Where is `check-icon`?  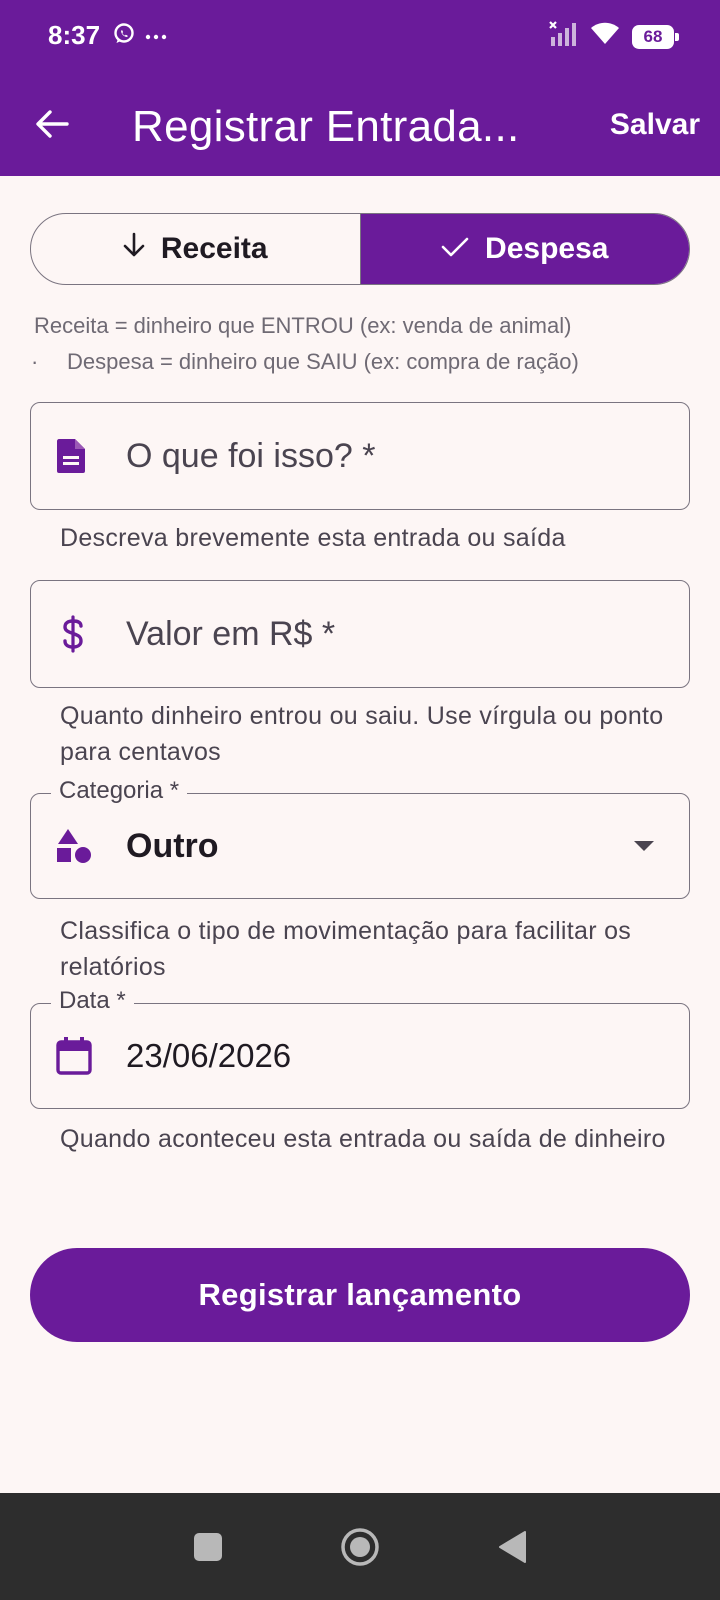 check-icon is located at coordinates (455, 249).